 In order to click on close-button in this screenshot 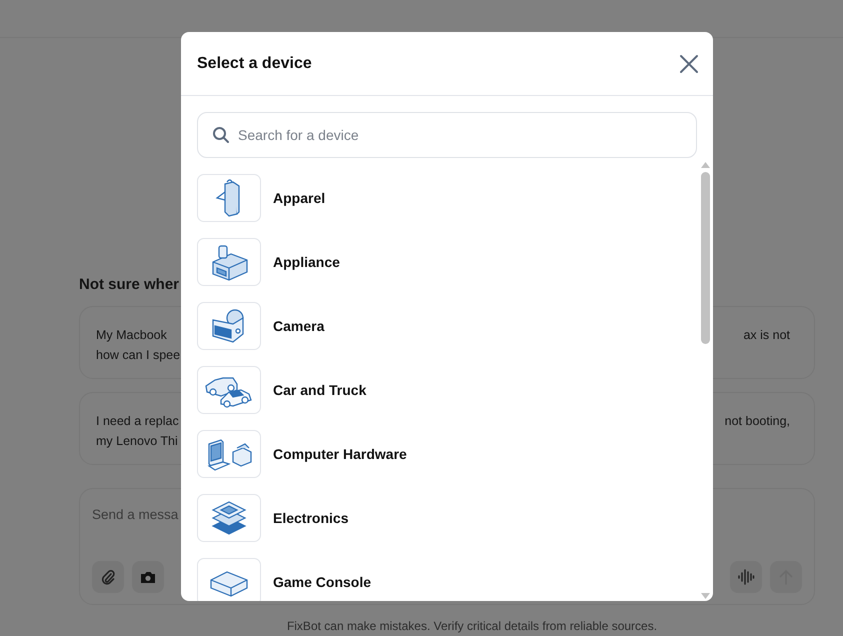, I will do `click(689, 64)`.